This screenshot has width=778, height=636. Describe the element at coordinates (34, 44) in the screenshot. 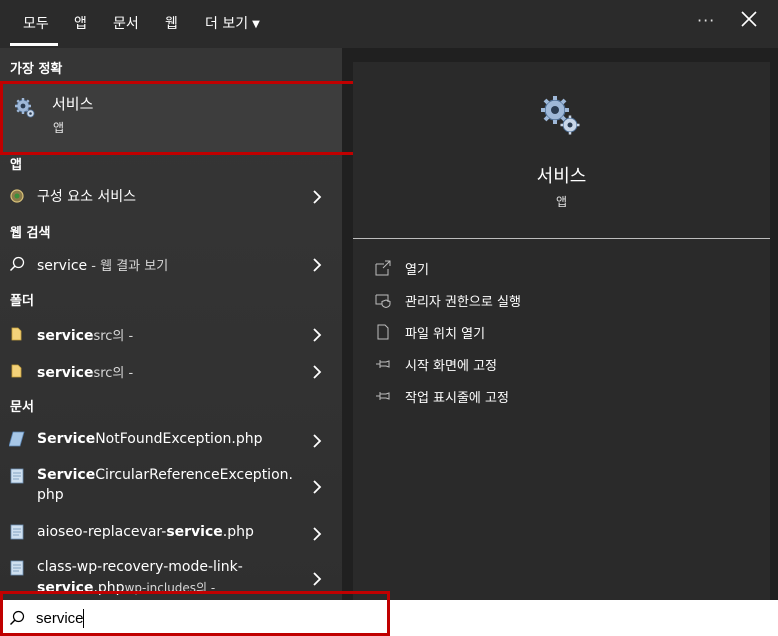

I see `active-tab-indicator` at that location.